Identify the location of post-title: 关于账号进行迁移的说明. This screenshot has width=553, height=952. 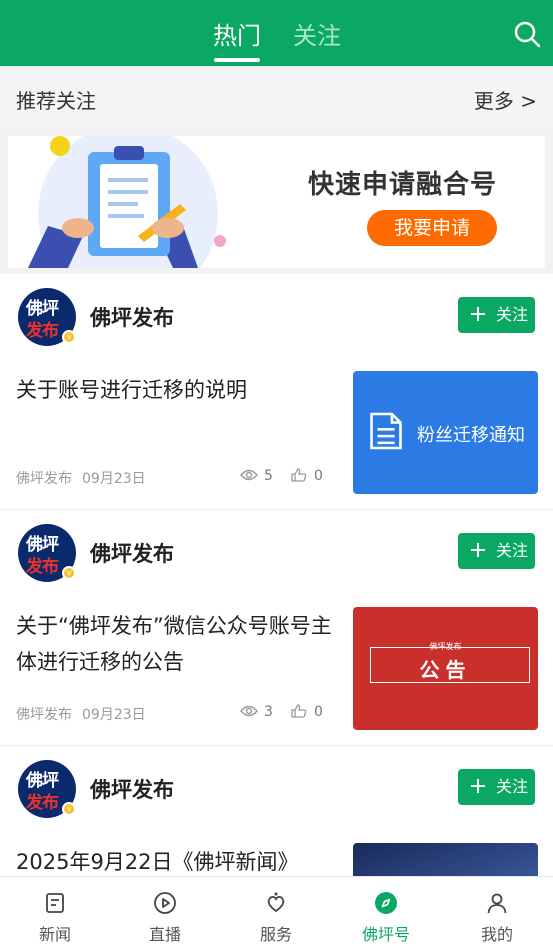
(175, 390).